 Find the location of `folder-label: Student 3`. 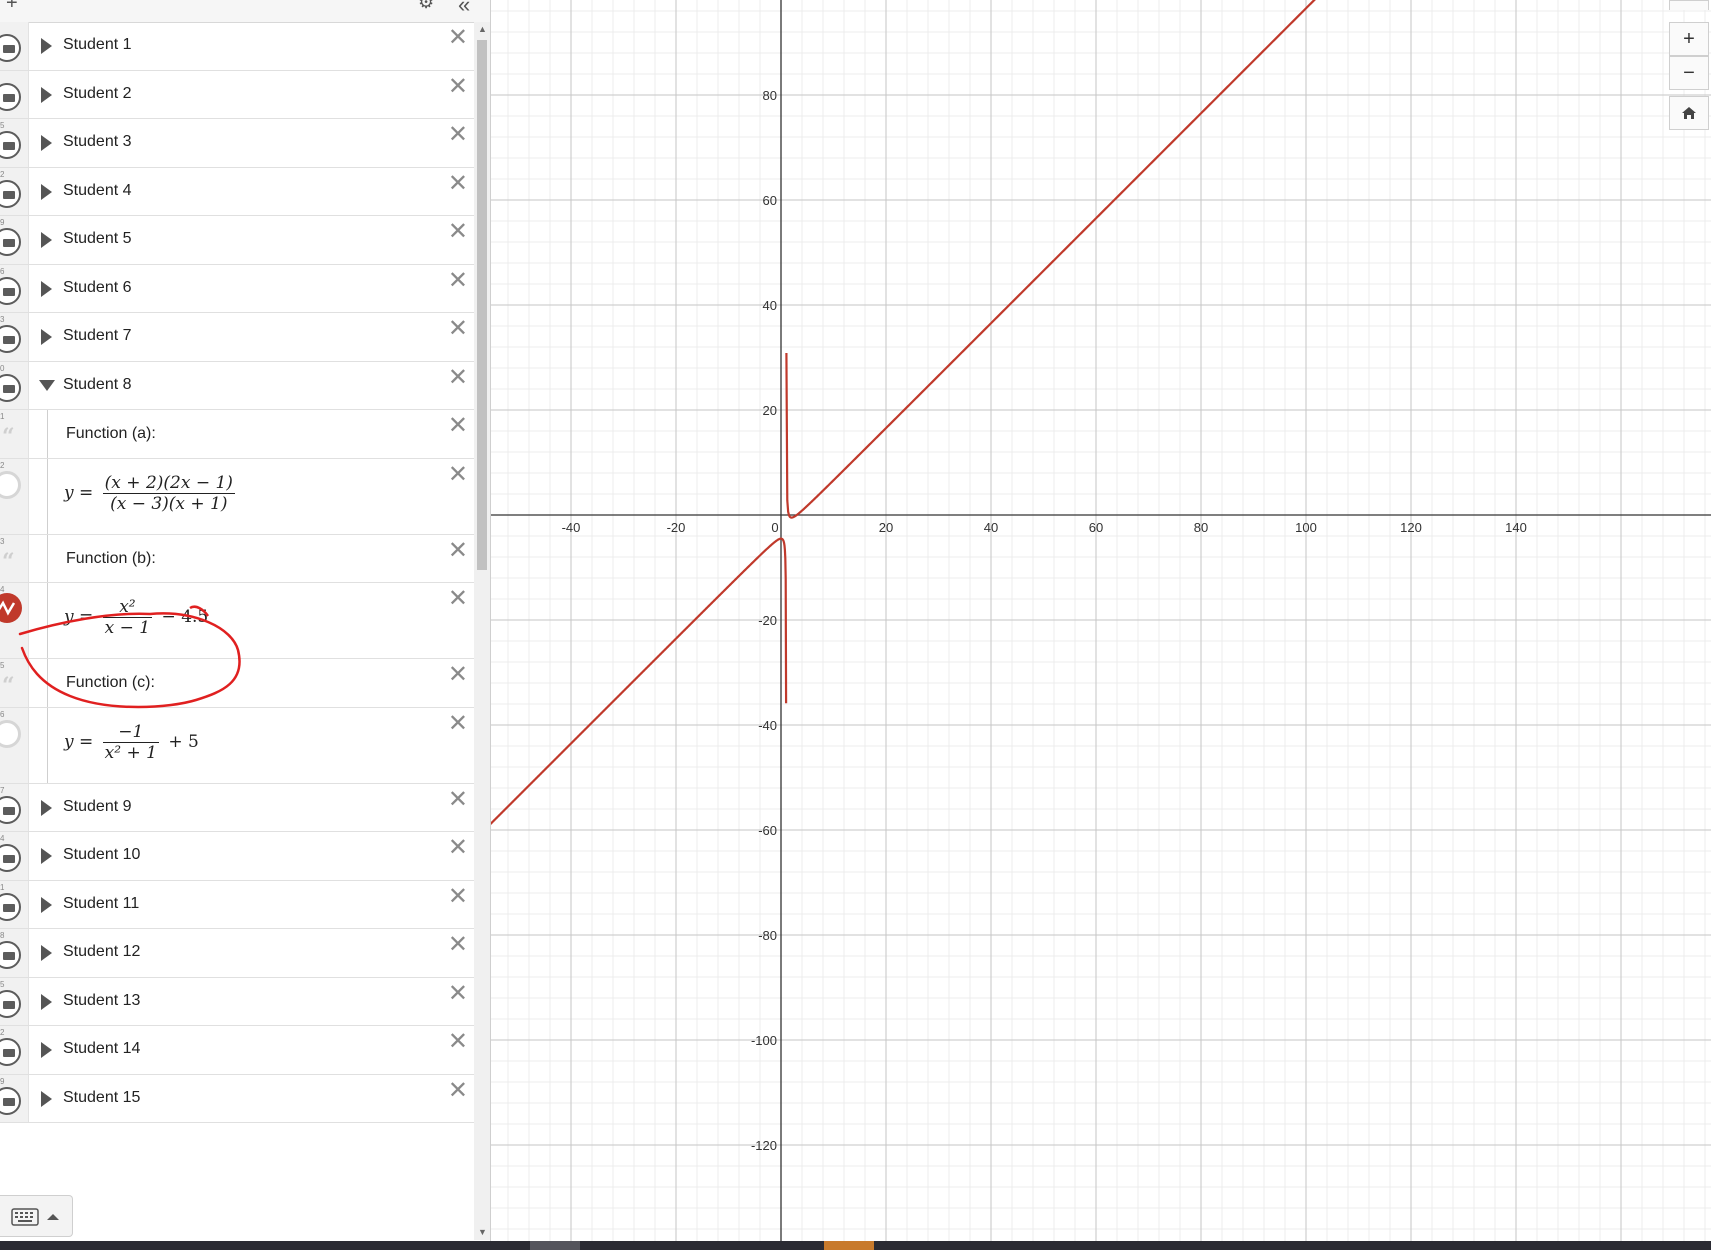

folder-label: Student 3 is located at coordinates (97, 142).